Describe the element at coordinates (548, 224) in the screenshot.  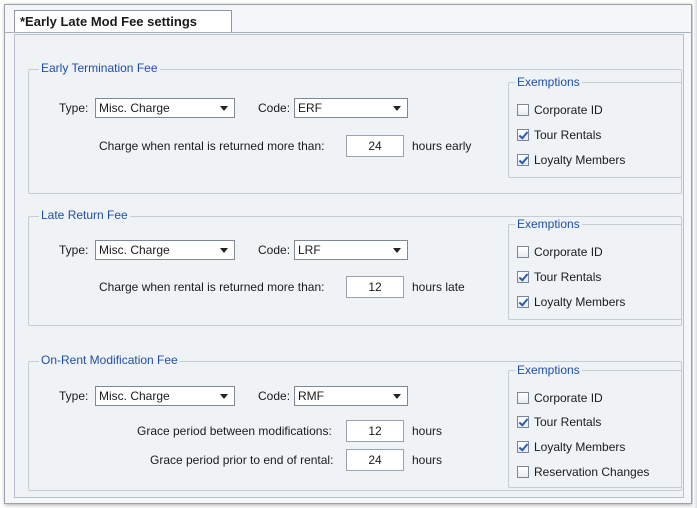
I see `late-exemptions-title: Exemptions` at that location.